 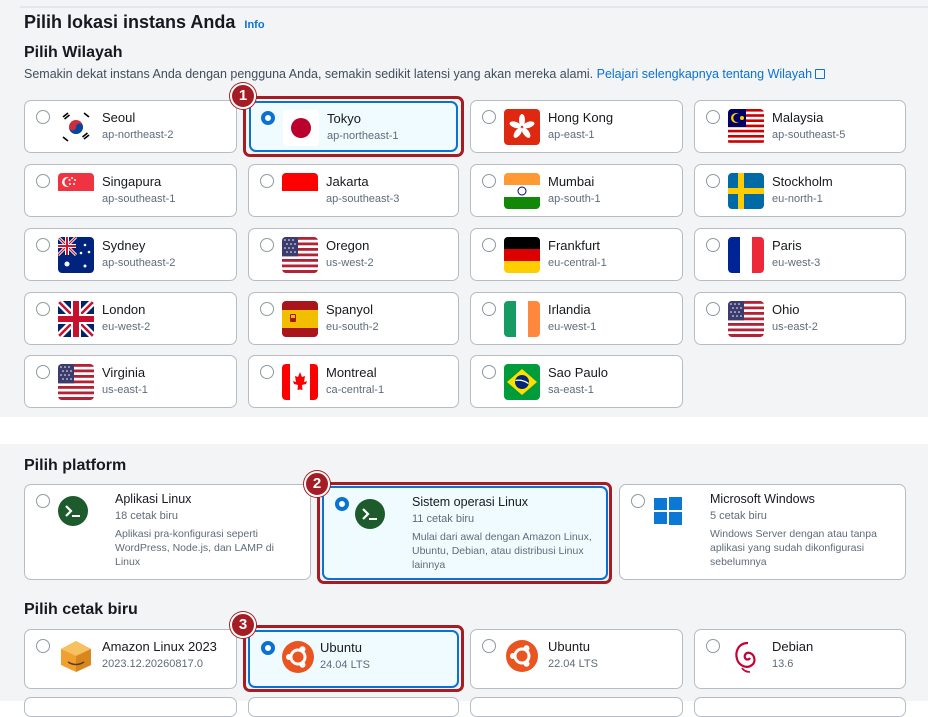 I want to click on learn-more-link: Pelajari selengkapnya tentang Wilayah, so click(x=711, y=74).